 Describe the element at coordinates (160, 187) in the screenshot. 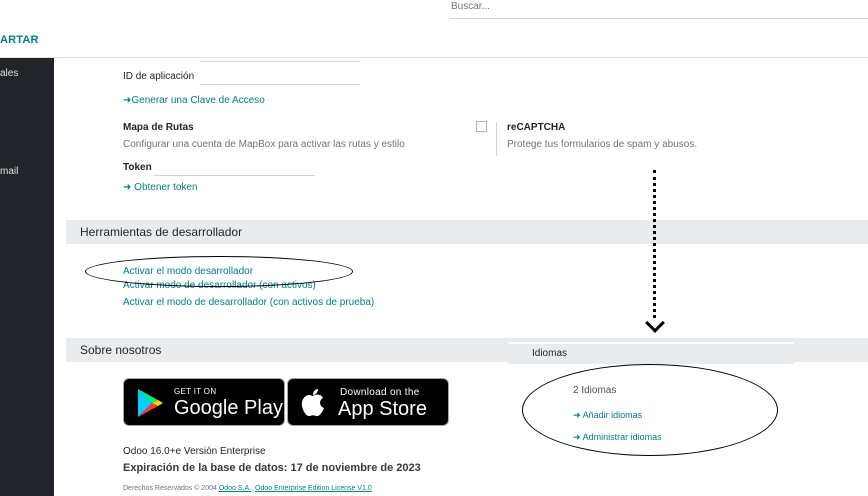

I see `get-token-link: ➜ Obtener token` at that location.